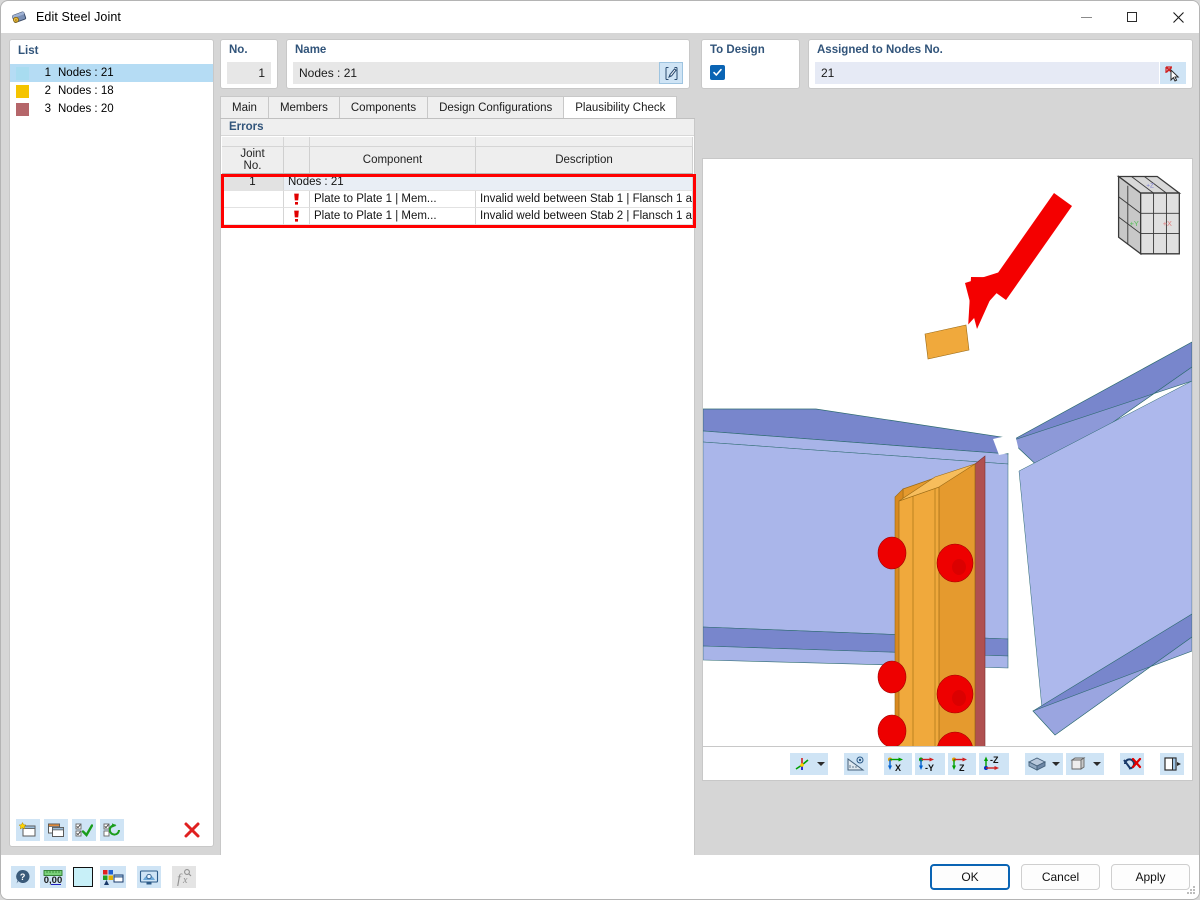  Describe the element at coordinates (1056, 763) in the screenshot. I see `render-dropdown-caret-icon` at that location.